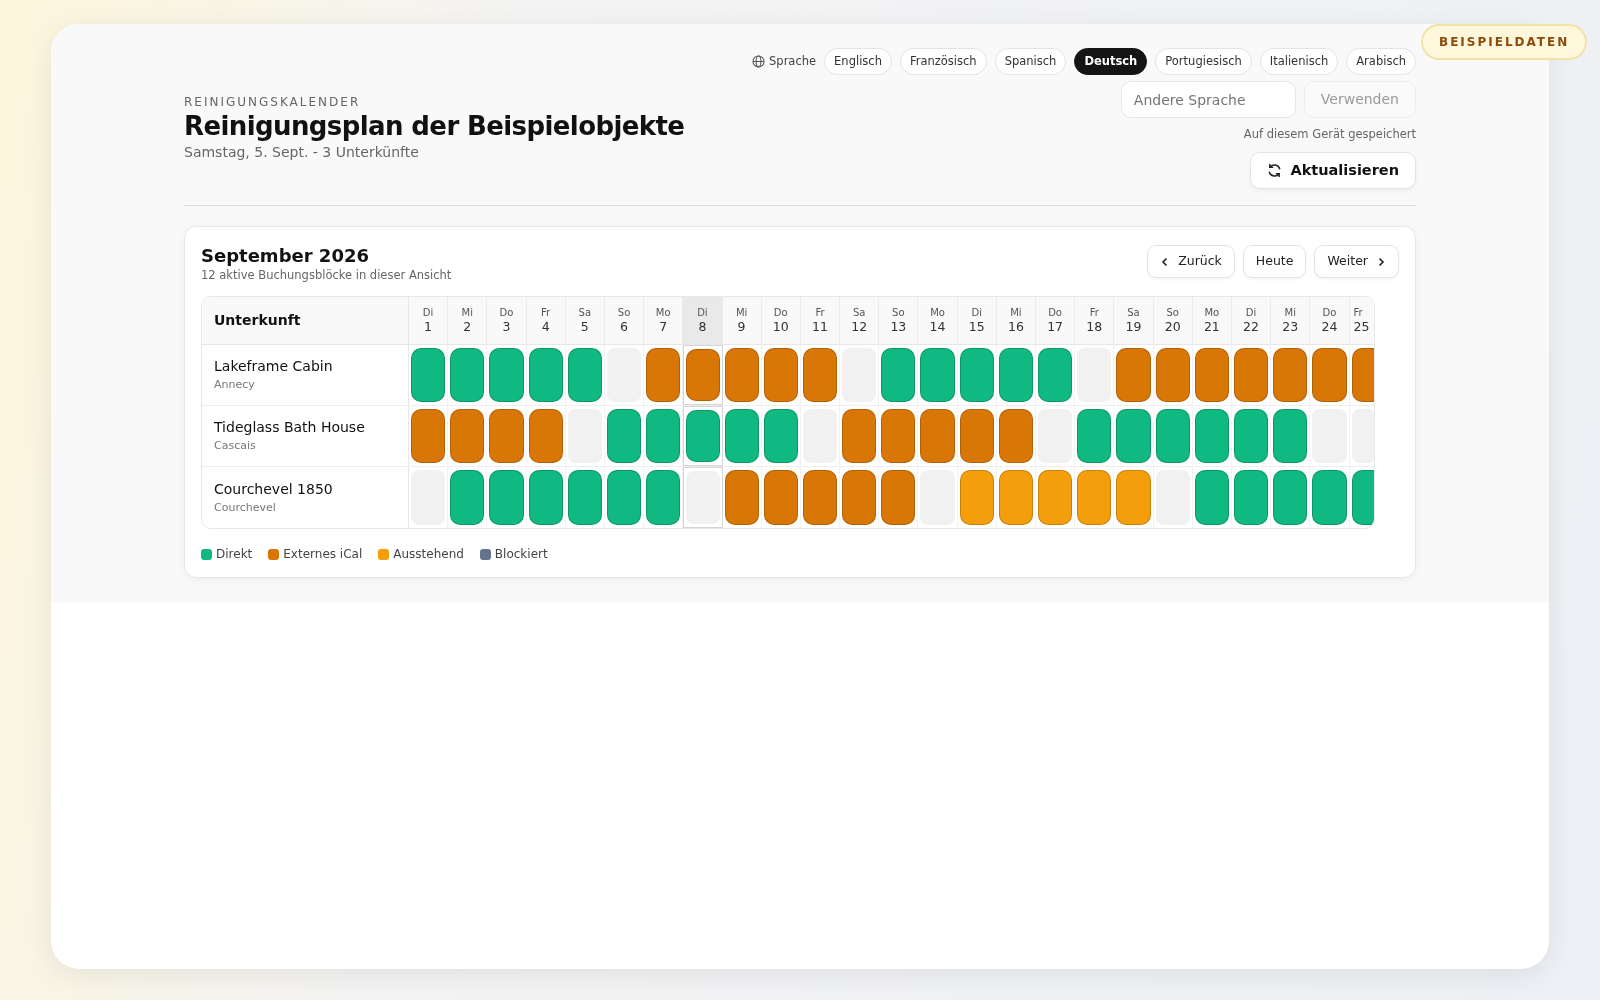 This screenshot has width=1600, height=1000. I want to click on day-header: So 13, so click(899, 321).